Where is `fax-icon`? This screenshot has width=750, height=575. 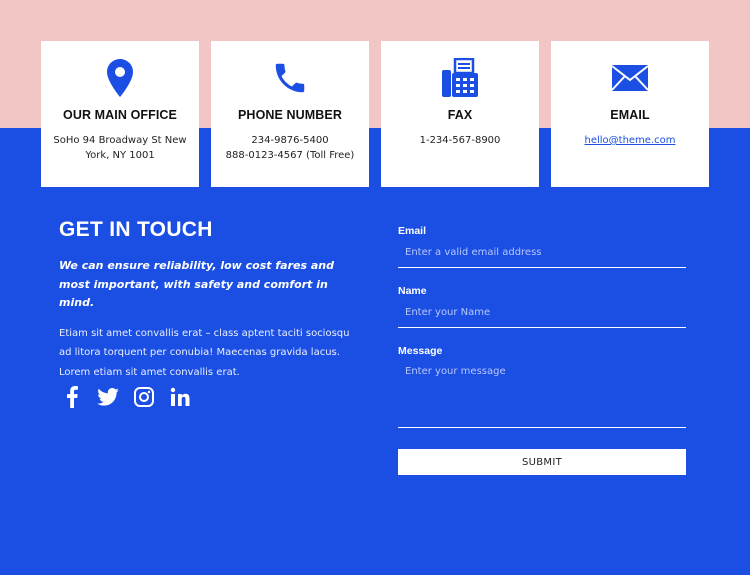 fax-icon is located at coordinates (460, 78).